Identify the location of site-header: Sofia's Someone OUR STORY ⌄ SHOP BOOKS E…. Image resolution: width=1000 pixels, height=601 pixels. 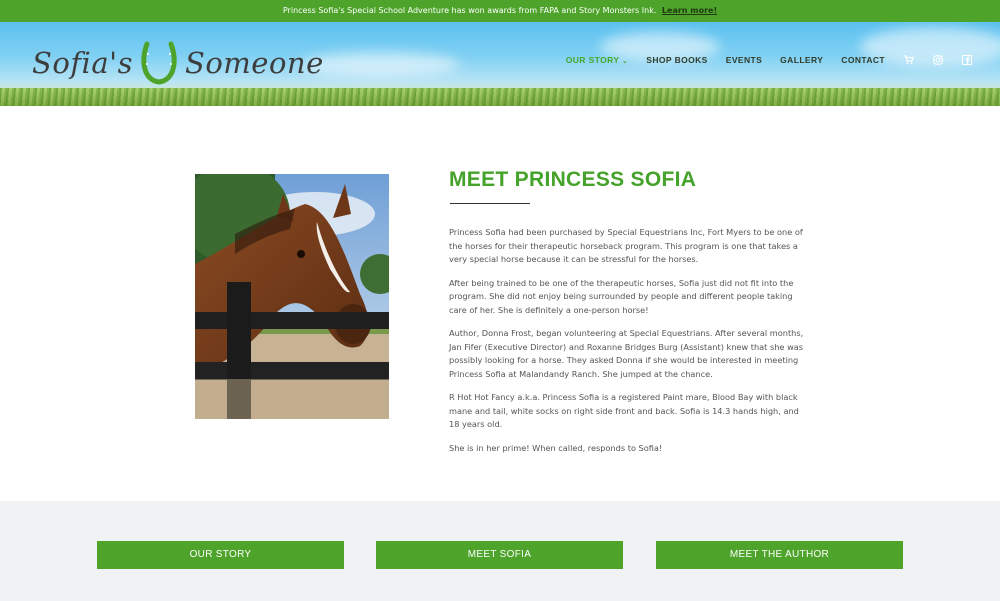
(500, 64).